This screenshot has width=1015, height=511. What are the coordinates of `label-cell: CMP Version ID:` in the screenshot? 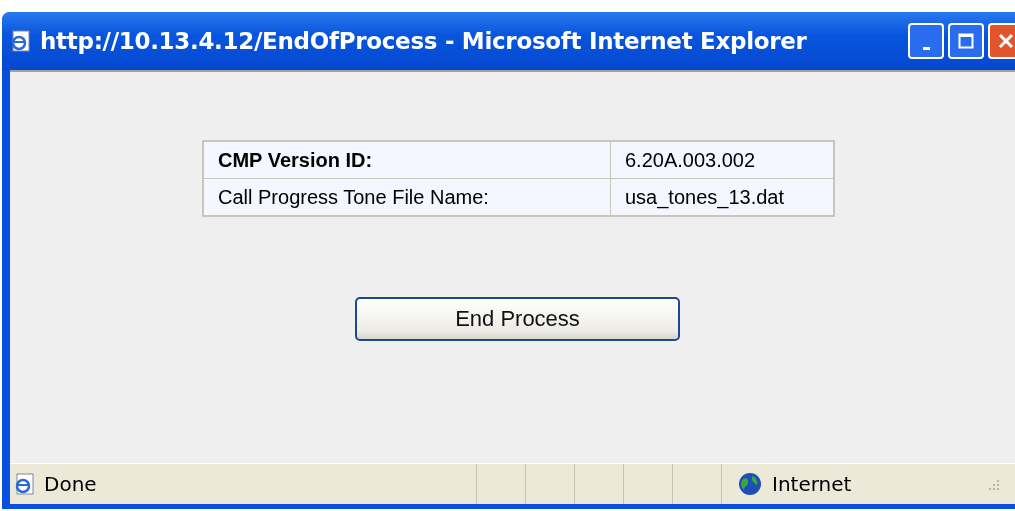 It's located at (407, 160).